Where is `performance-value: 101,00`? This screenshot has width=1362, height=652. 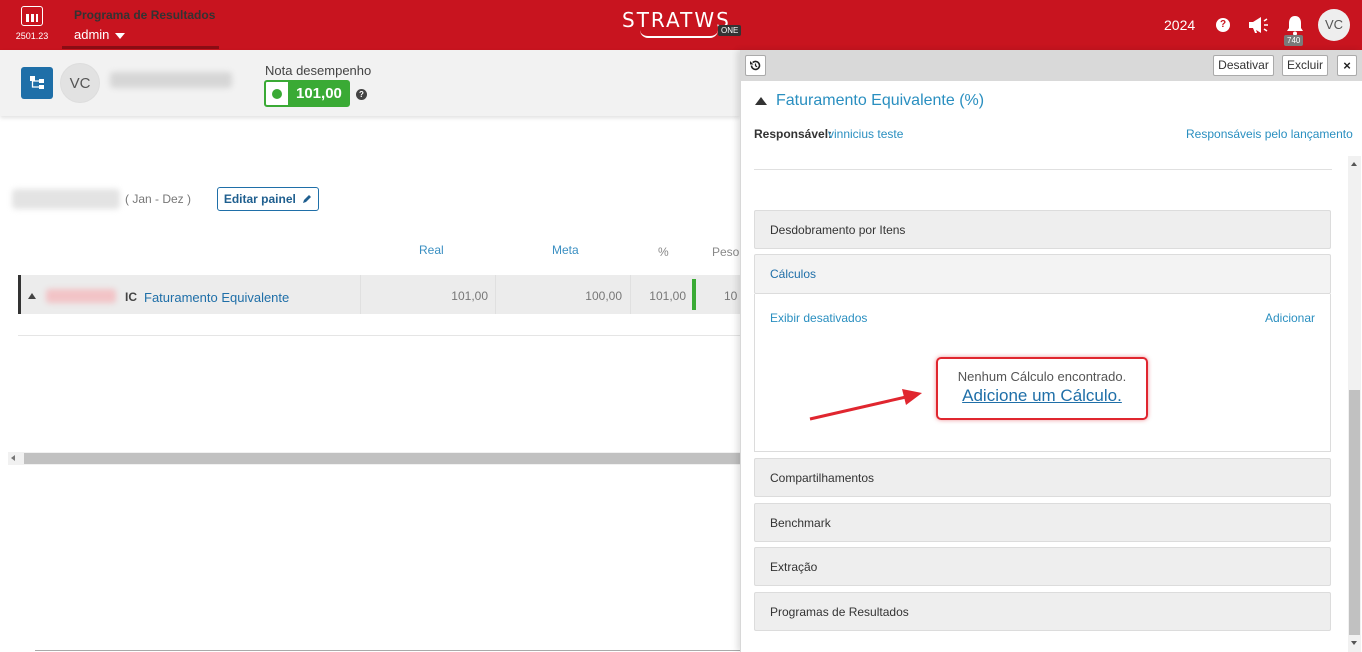
performance-value: 101,00 is located at coordinates (319, 93).